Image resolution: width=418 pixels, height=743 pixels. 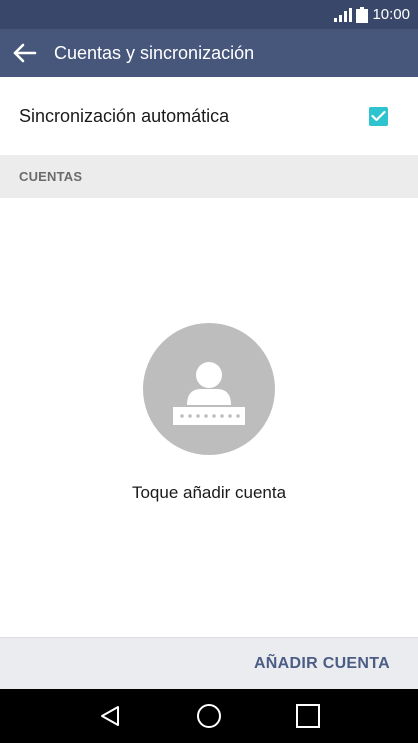 I want to click on arrow-left-icon, so click(x=25, y=53).